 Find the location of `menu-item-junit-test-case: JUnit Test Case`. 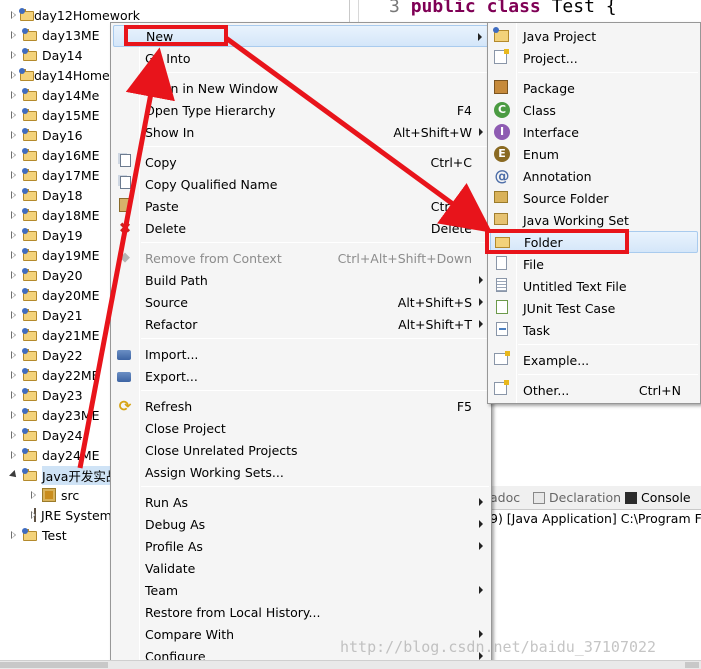

menu-item-junit-test-case: JUnit Test Case is located at coordinates (594, 308).